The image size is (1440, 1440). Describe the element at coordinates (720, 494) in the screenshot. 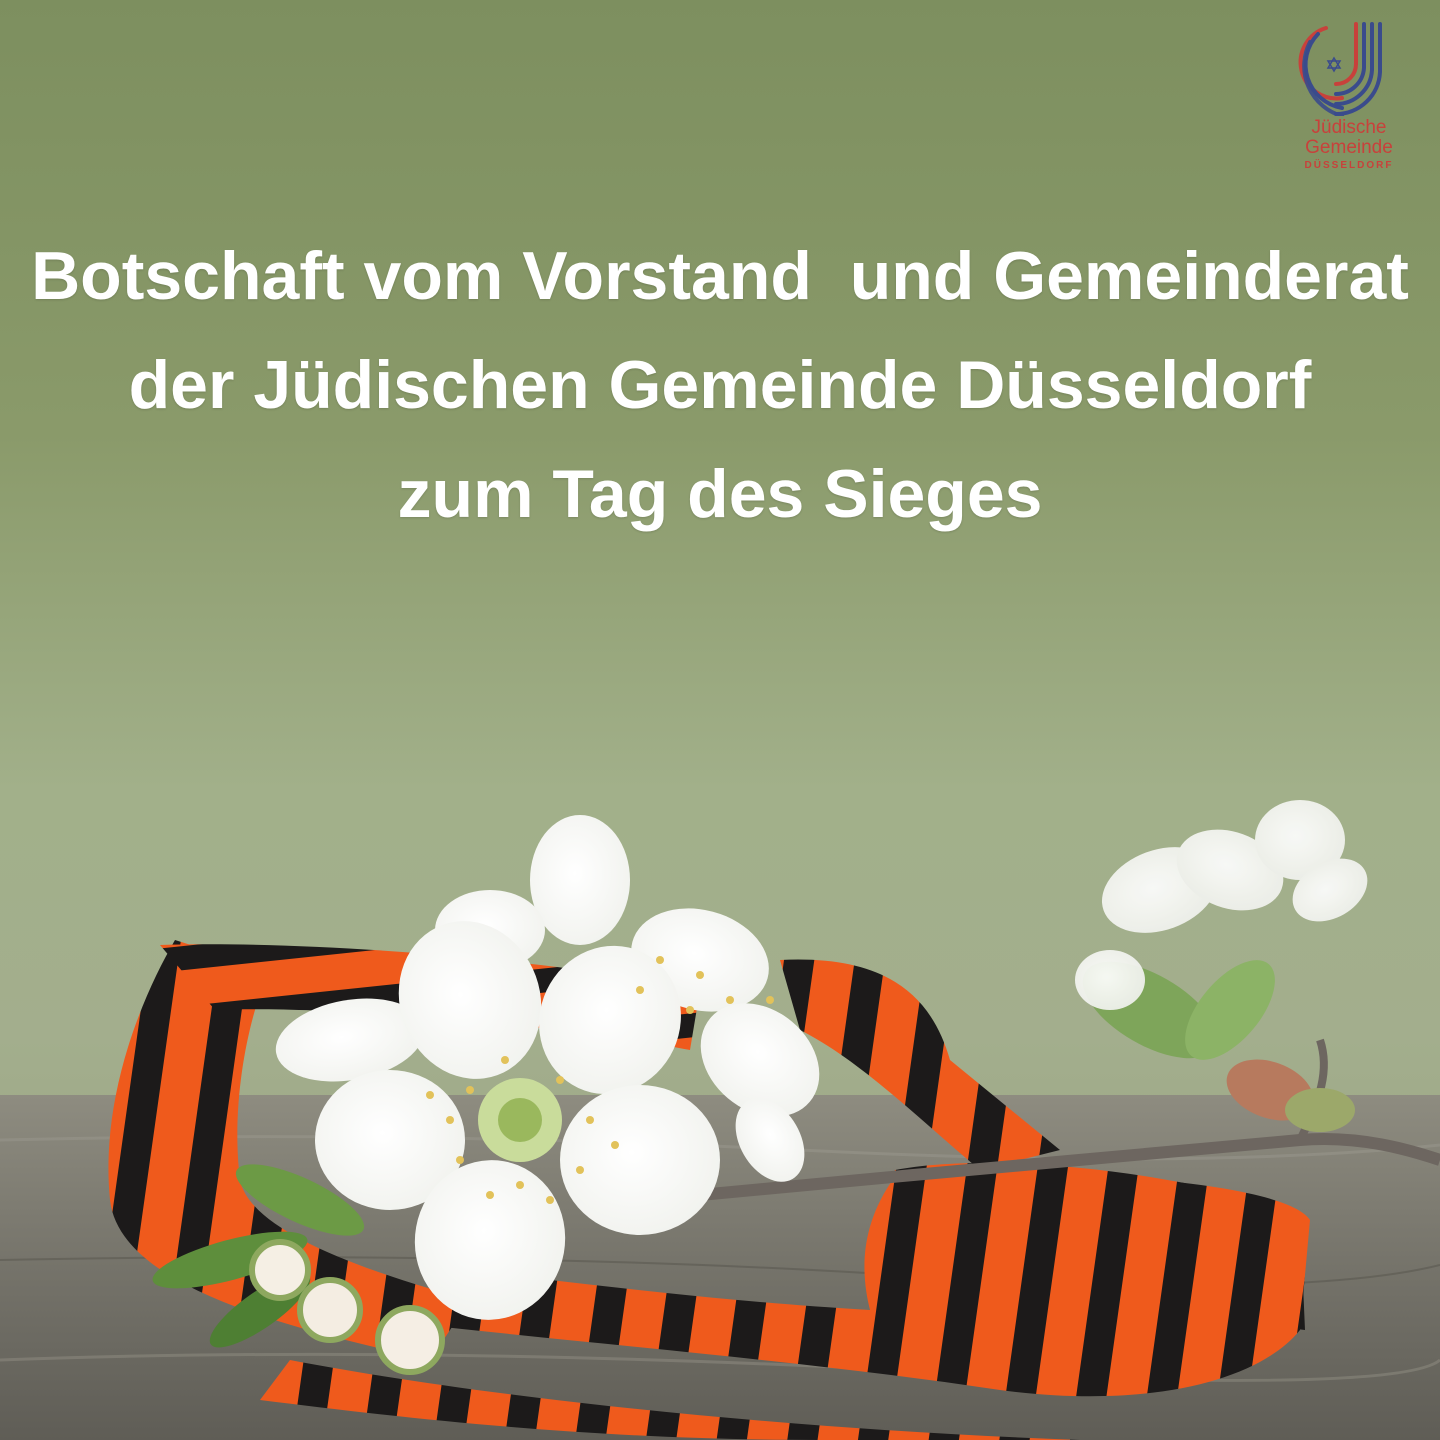

I see `headline-line-3: zum Tag des Sieges` at that location.